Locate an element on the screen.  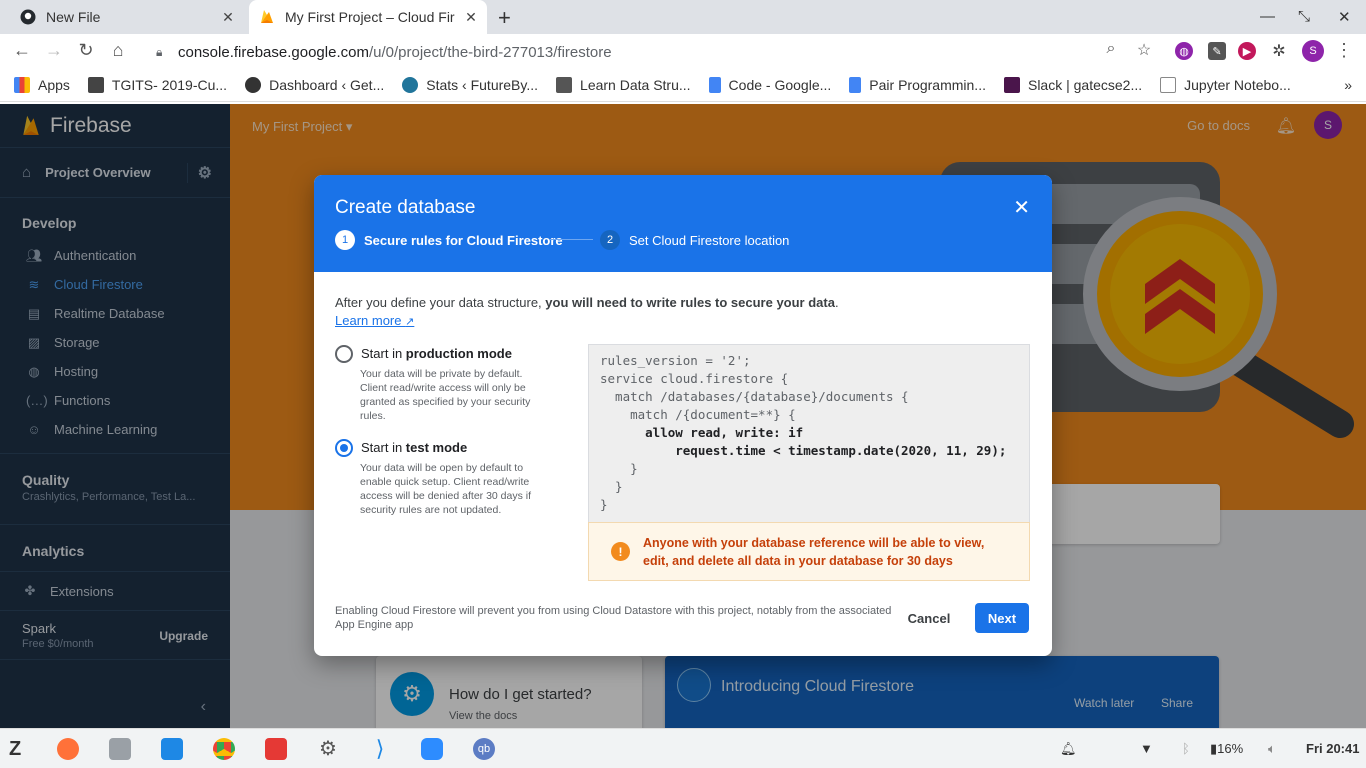
minimize-icon: — is located at coordinates (1267, 16).